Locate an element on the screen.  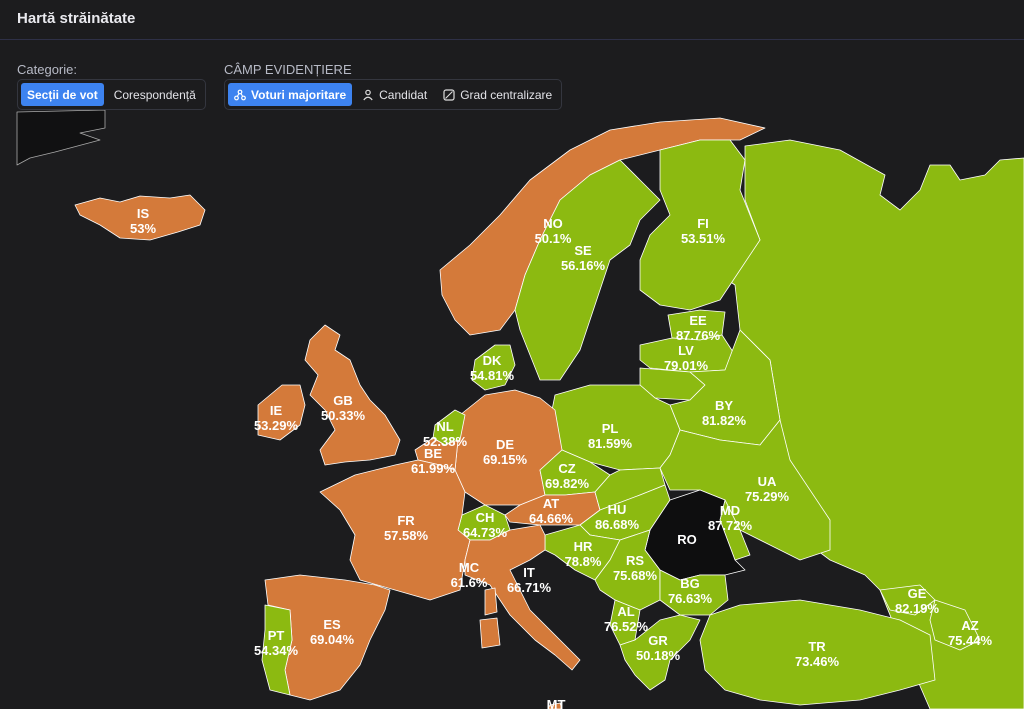
country-code-by: BY is located at coordinates (724, 405).